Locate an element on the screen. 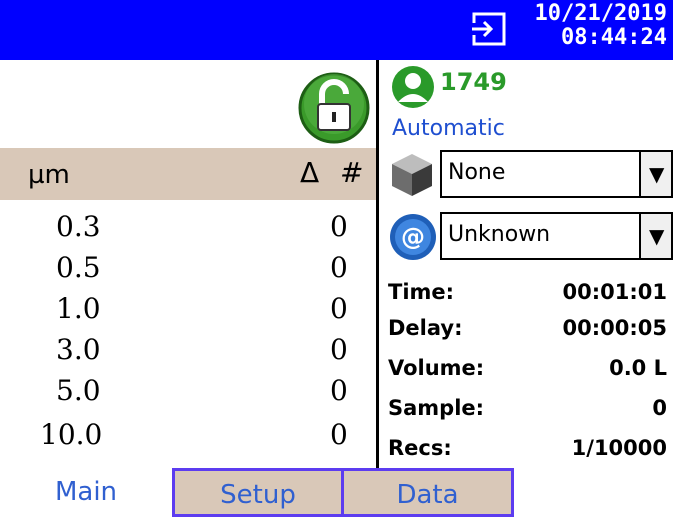  status-bar: 10/21/2019 08:44:24 is located at coordinates (336, 30).